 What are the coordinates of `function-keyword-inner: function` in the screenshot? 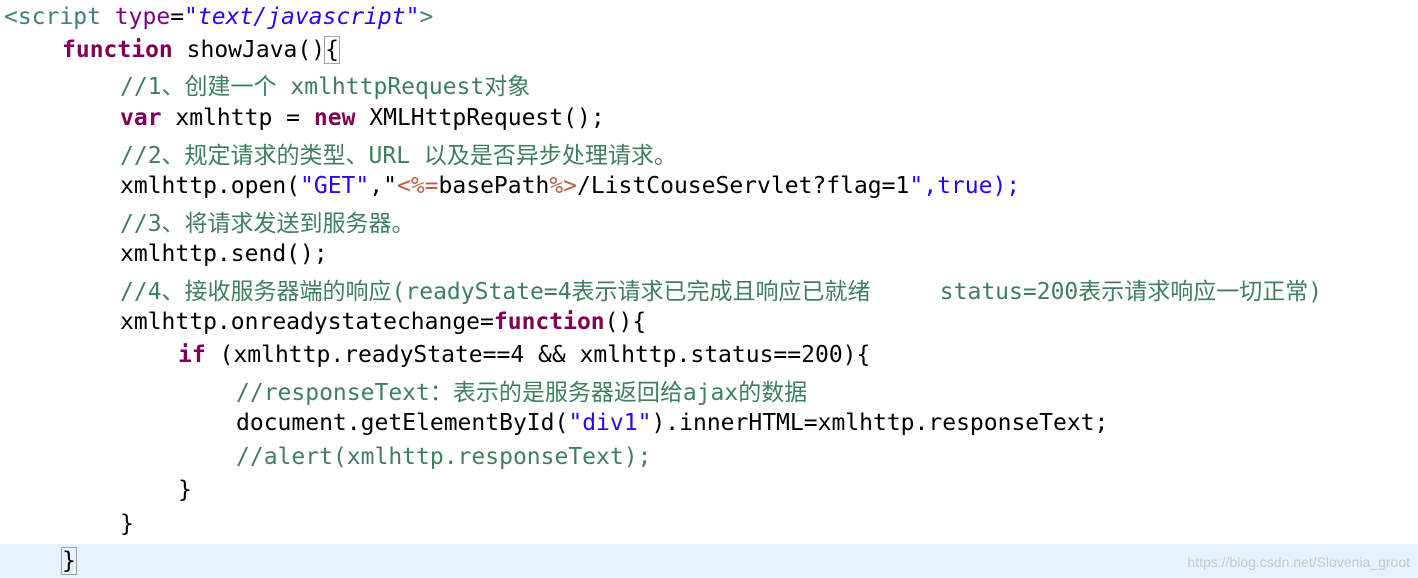 It's located at (549, 322).